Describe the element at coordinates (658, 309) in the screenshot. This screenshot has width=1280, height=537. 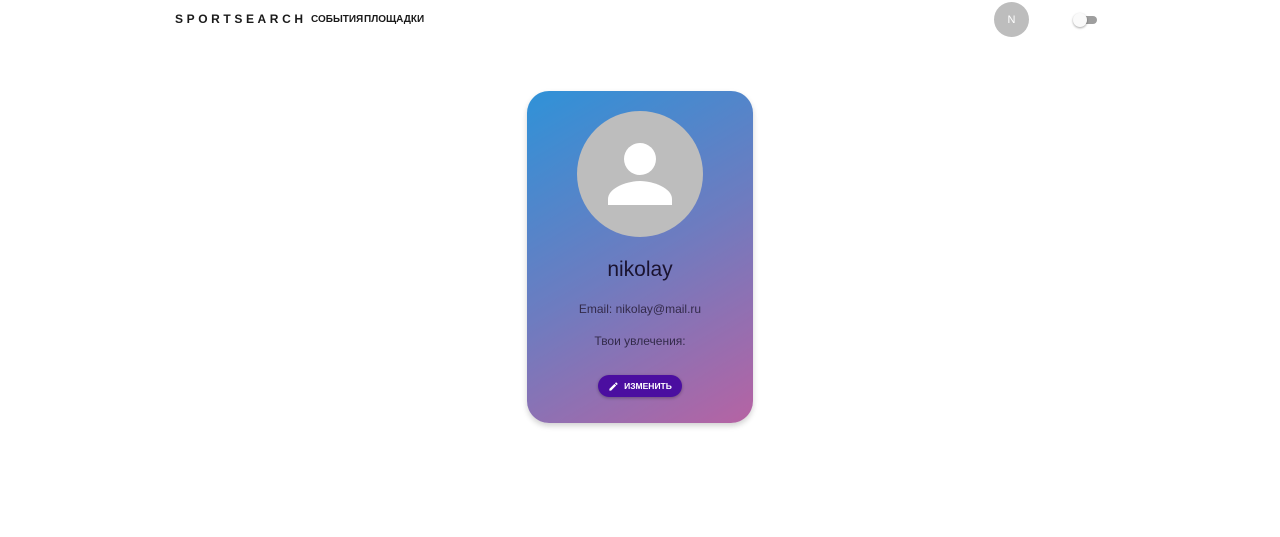
I see `email-value: nikolay@mail.ru` at that location.